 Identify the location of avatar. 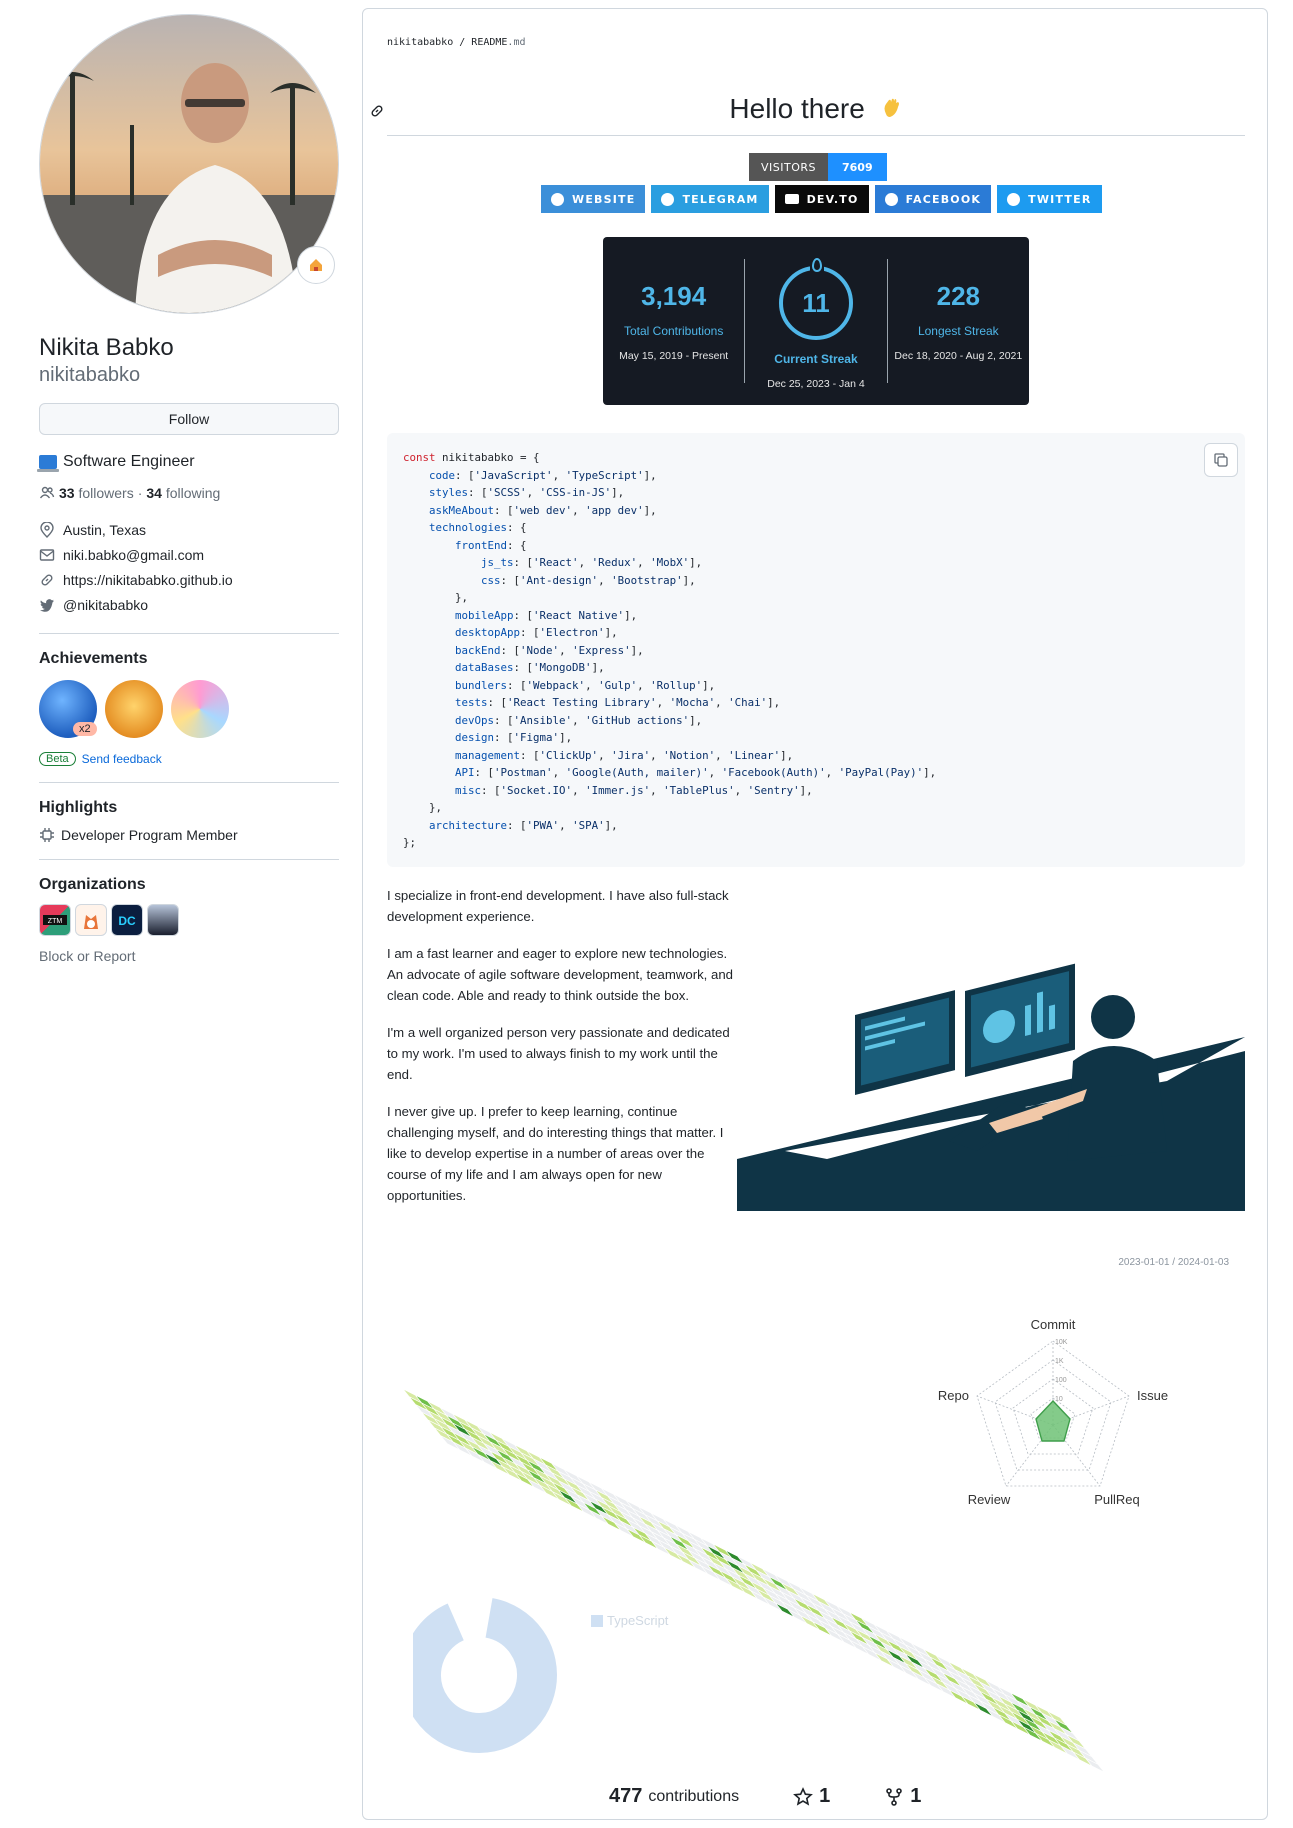
(189, 164).